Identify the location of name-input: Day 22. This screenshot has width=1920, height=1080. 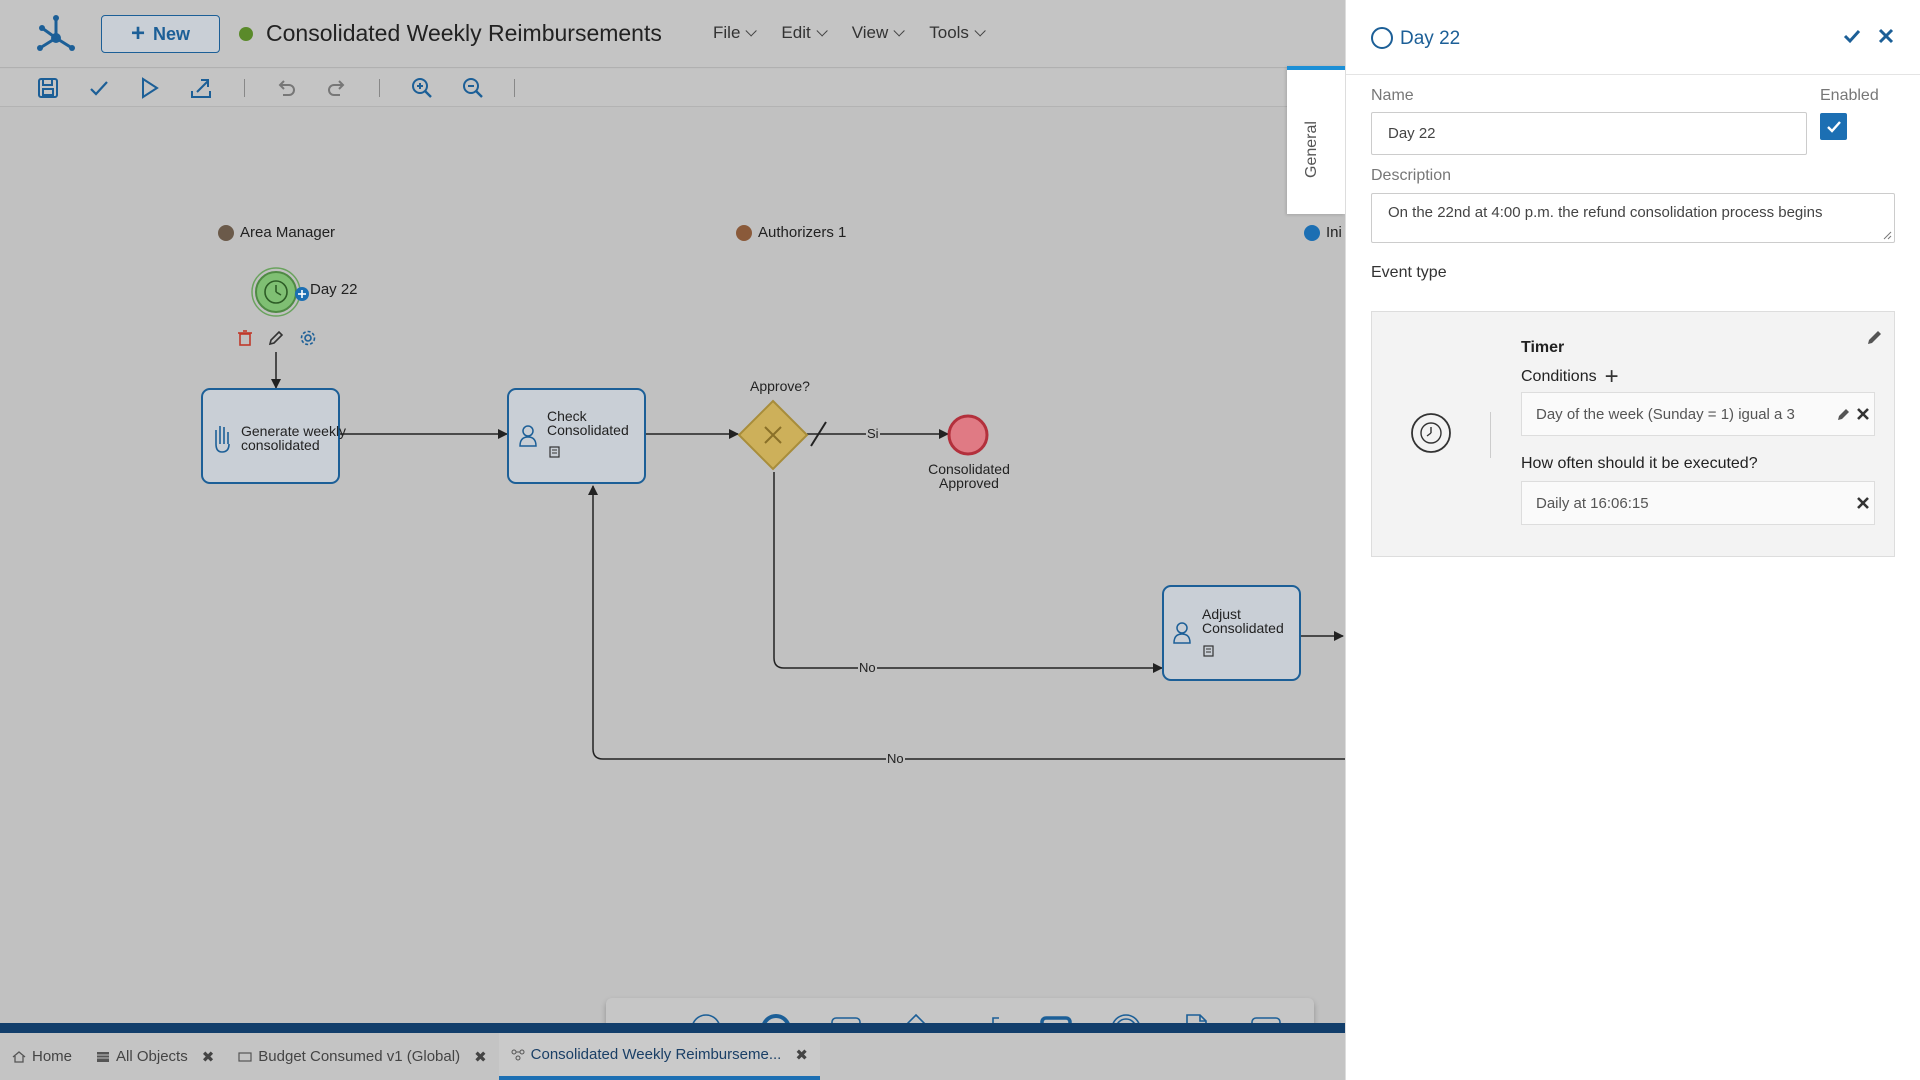
(1589, 133).